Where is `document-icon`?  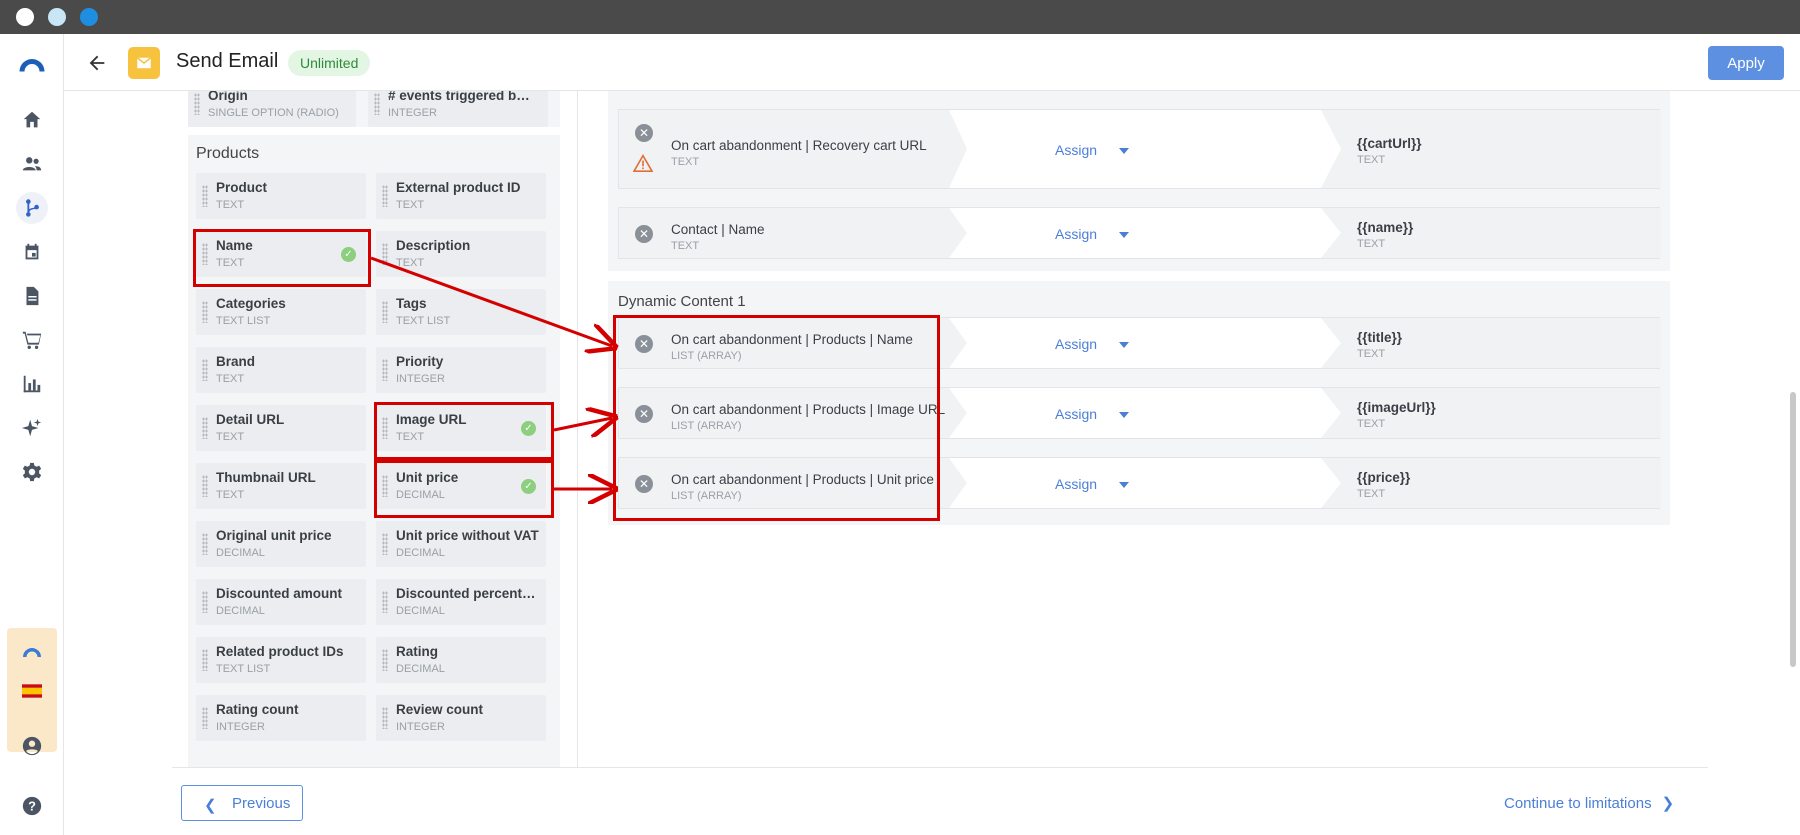 document-icon is located at coordinates (32, 296).